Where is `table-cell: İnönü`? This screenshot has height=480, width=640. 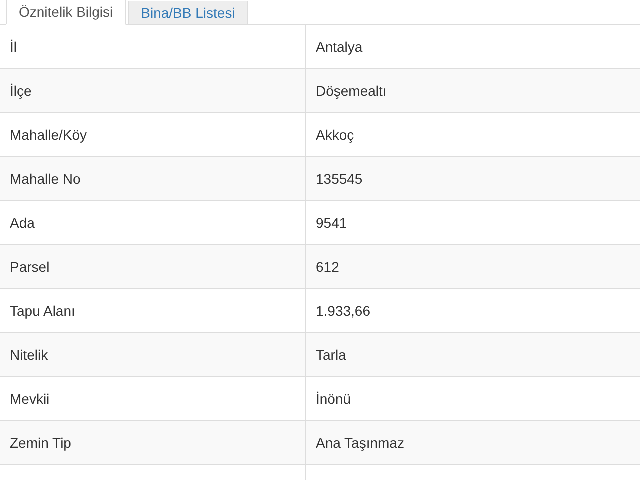 table-cell: İnönü is located at coordinates (472, 398).